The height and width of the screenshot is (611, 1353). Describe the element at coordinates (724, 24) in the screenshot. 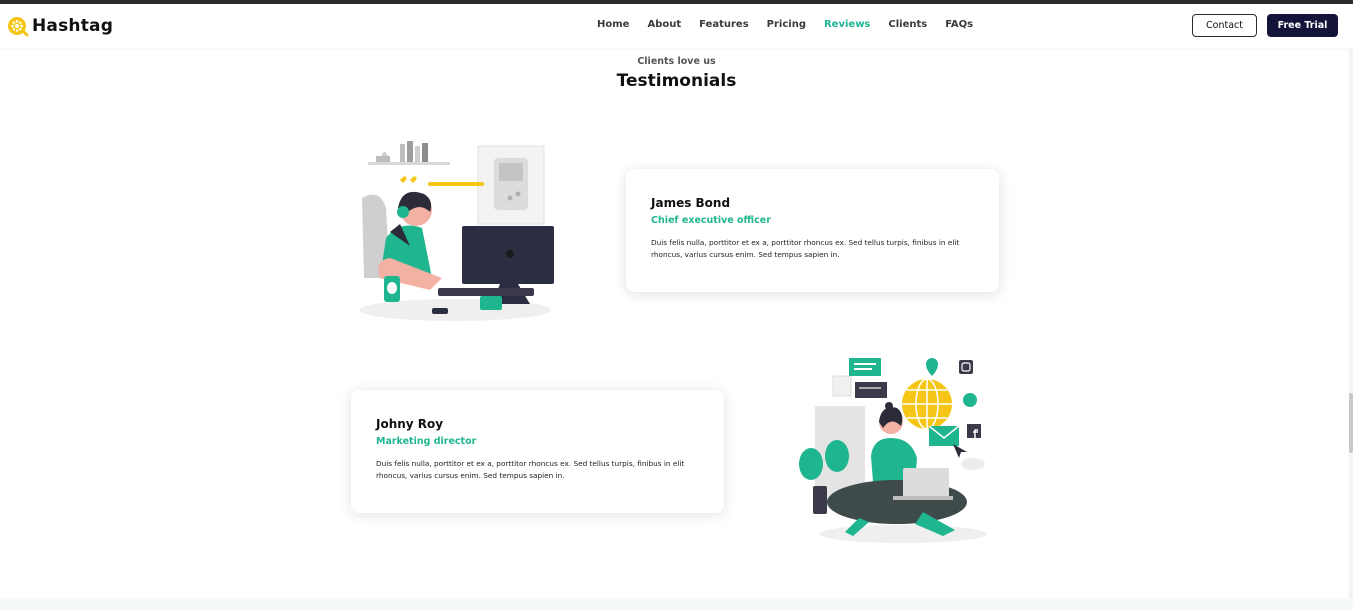

I see `nav-features: Features` at that location.